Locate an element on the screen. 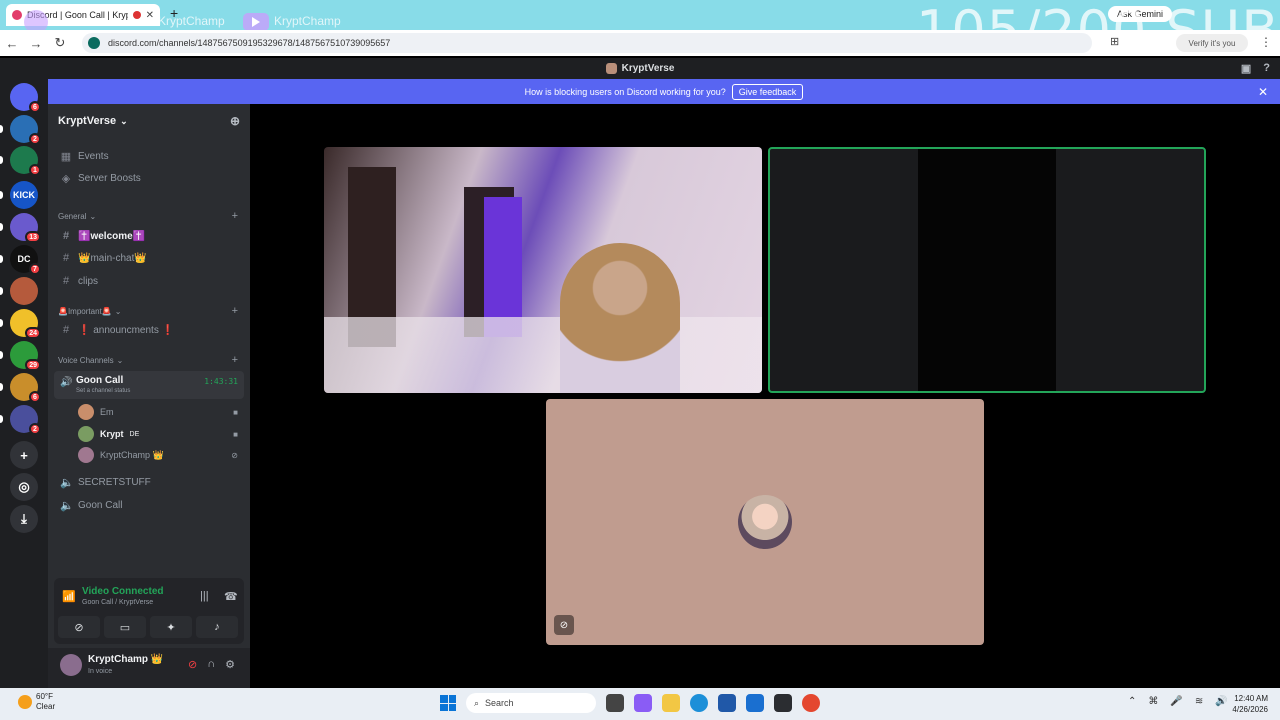 The height and width of the screenshot is (720, 1280). voice-member: Krypt DE ■ is located at coordinates (158, 434).